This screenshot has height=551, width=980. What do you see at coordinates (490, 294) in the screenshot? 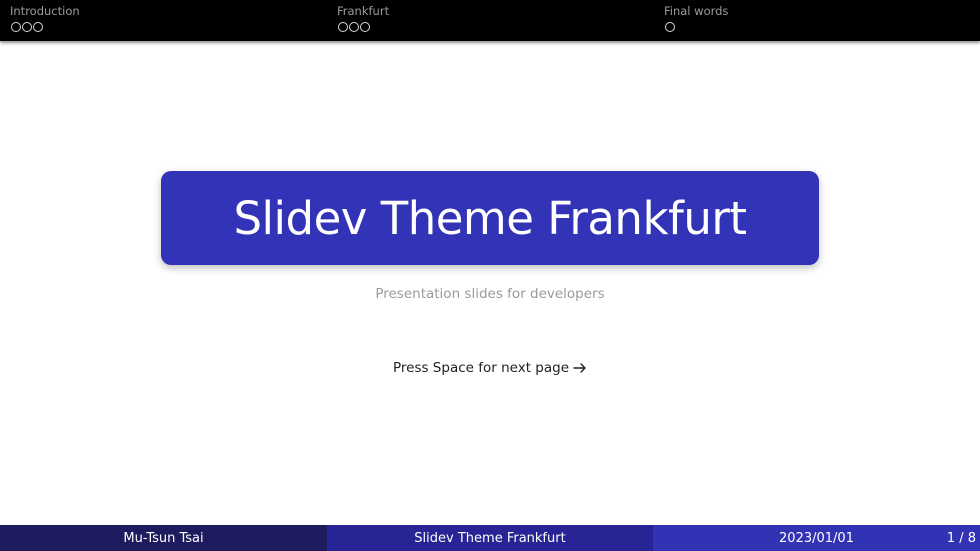
I see `slide-subtitle: Presentation slides for developers` at bounding box center [490, 294].